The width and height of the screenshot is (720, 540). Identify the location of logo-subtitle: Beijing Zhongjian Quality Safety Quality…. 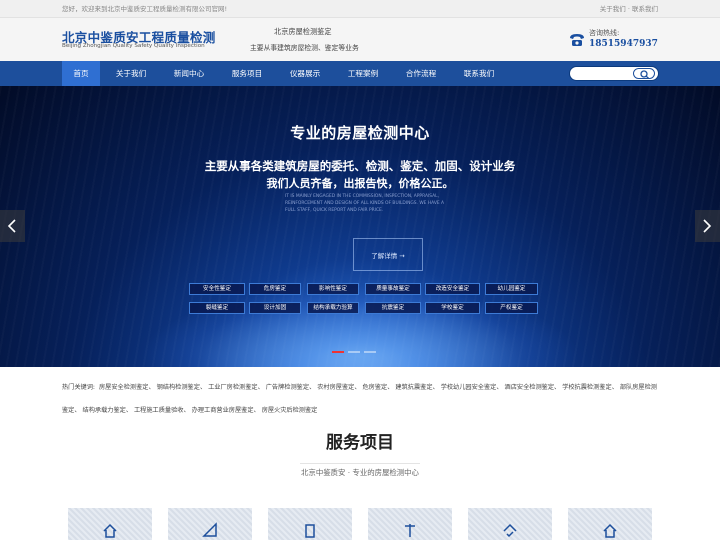
(133, 46).